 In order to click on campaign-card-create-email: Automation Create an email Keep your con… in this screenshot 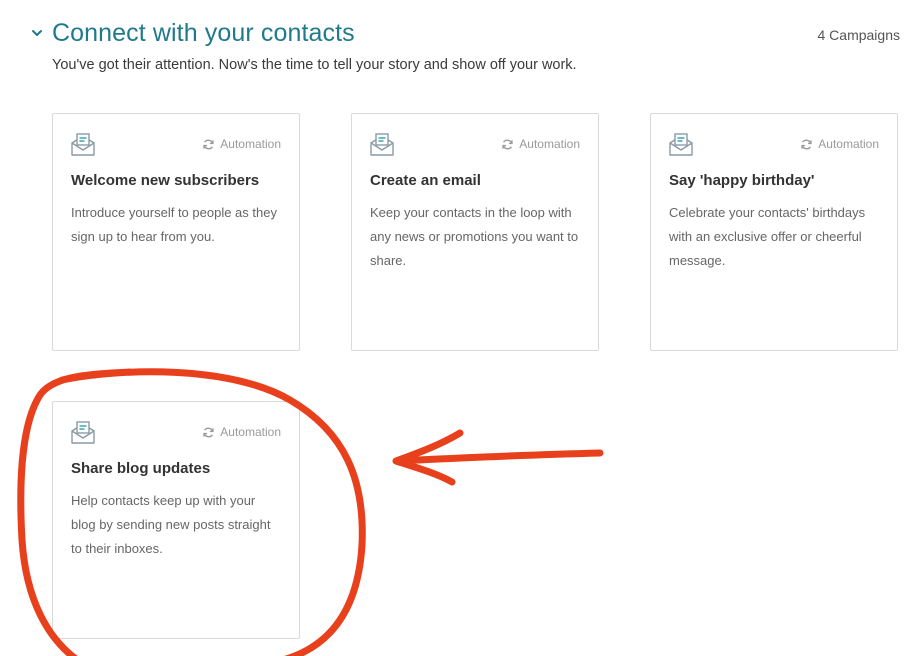, I will do `click(475, 232)`.